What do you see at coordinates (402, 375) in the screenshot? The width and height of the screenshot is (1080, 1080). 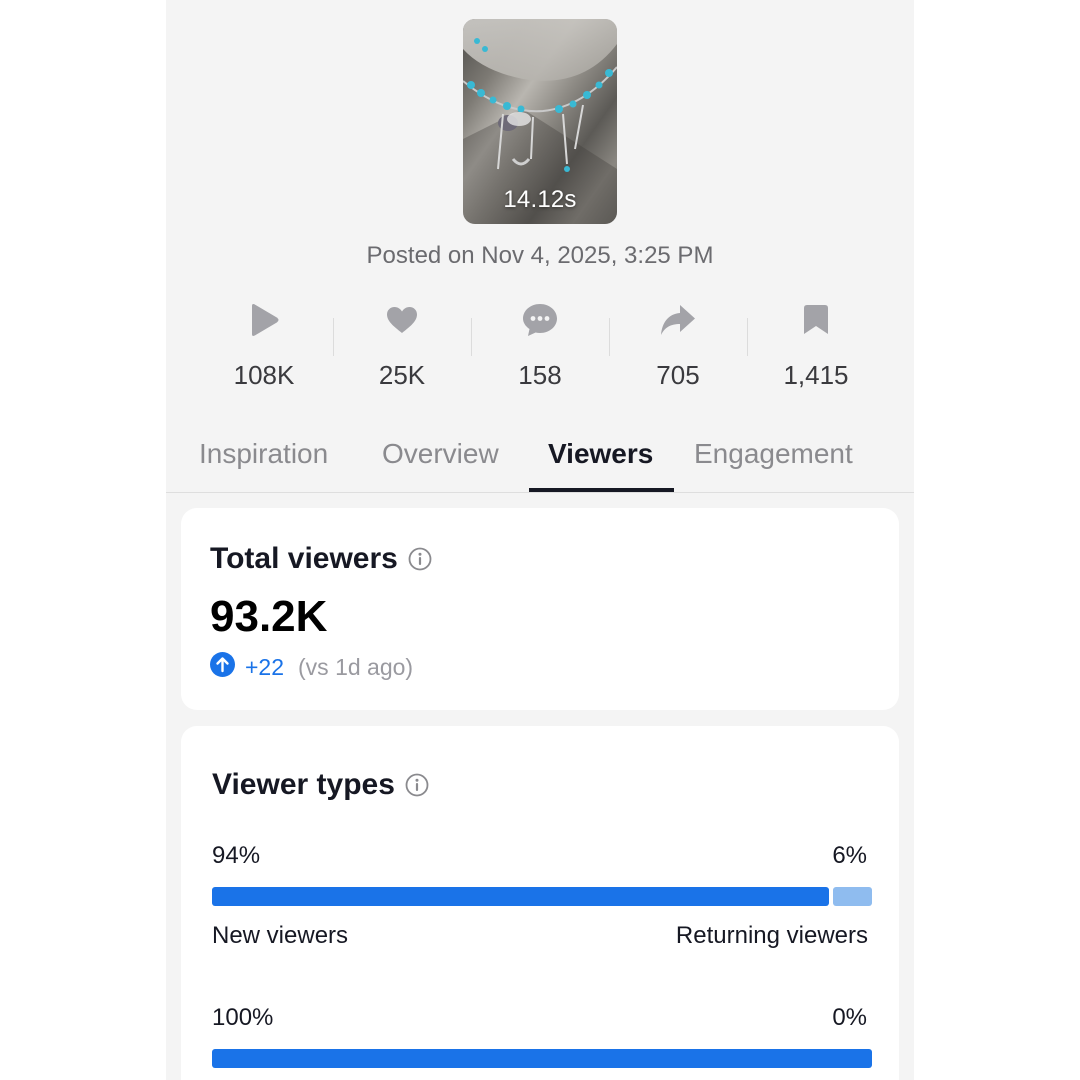 I see `likes-count: 25K` at bounding box center [402, 375].